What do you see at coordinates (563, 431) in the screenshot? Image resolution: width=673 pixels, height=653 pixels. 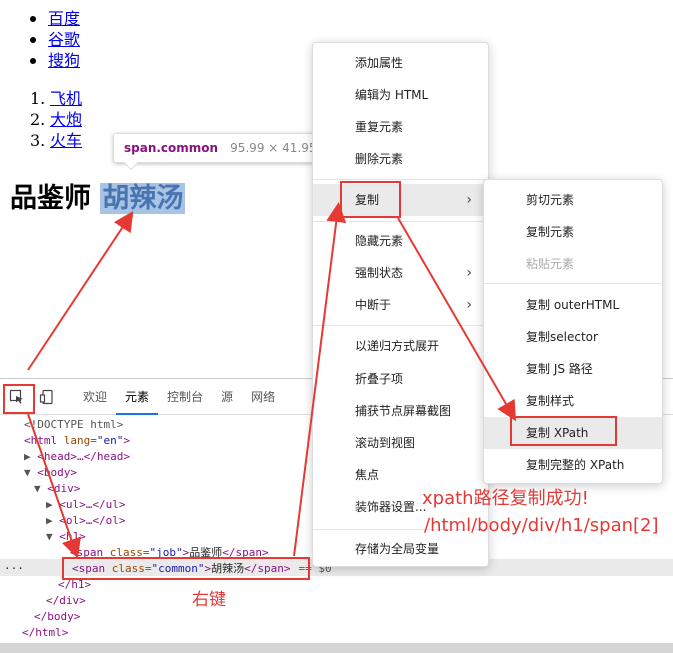 I see `annotation-box-copy-xpath` at bounding box center [563, 431].